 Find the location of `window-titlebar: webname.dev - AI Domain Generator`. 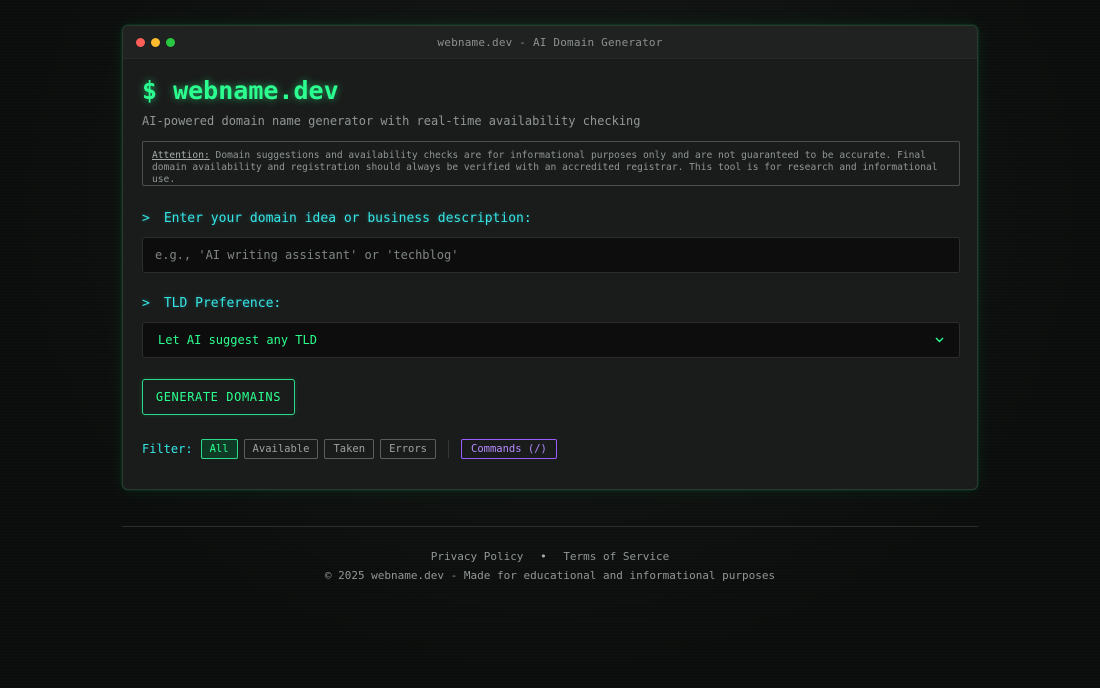

window-titlebar: webname.dev - AI Domain Generator is located at coordinates (550, 42).